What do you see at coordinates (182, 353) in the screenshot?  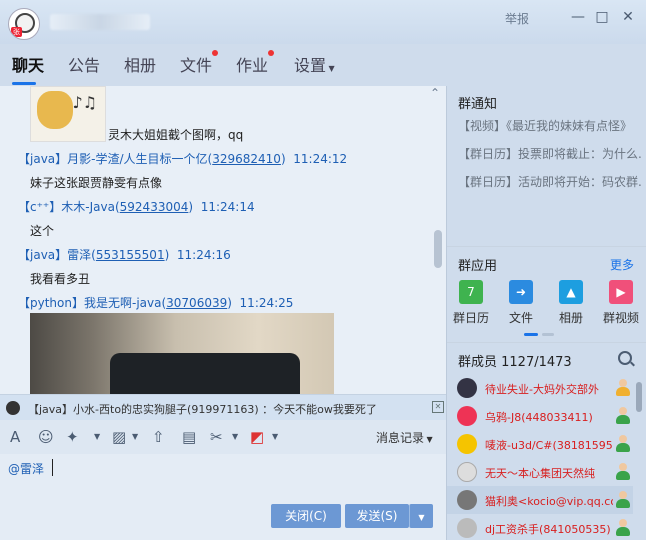 I see `shared-photo` at bounding box center [182, 353].